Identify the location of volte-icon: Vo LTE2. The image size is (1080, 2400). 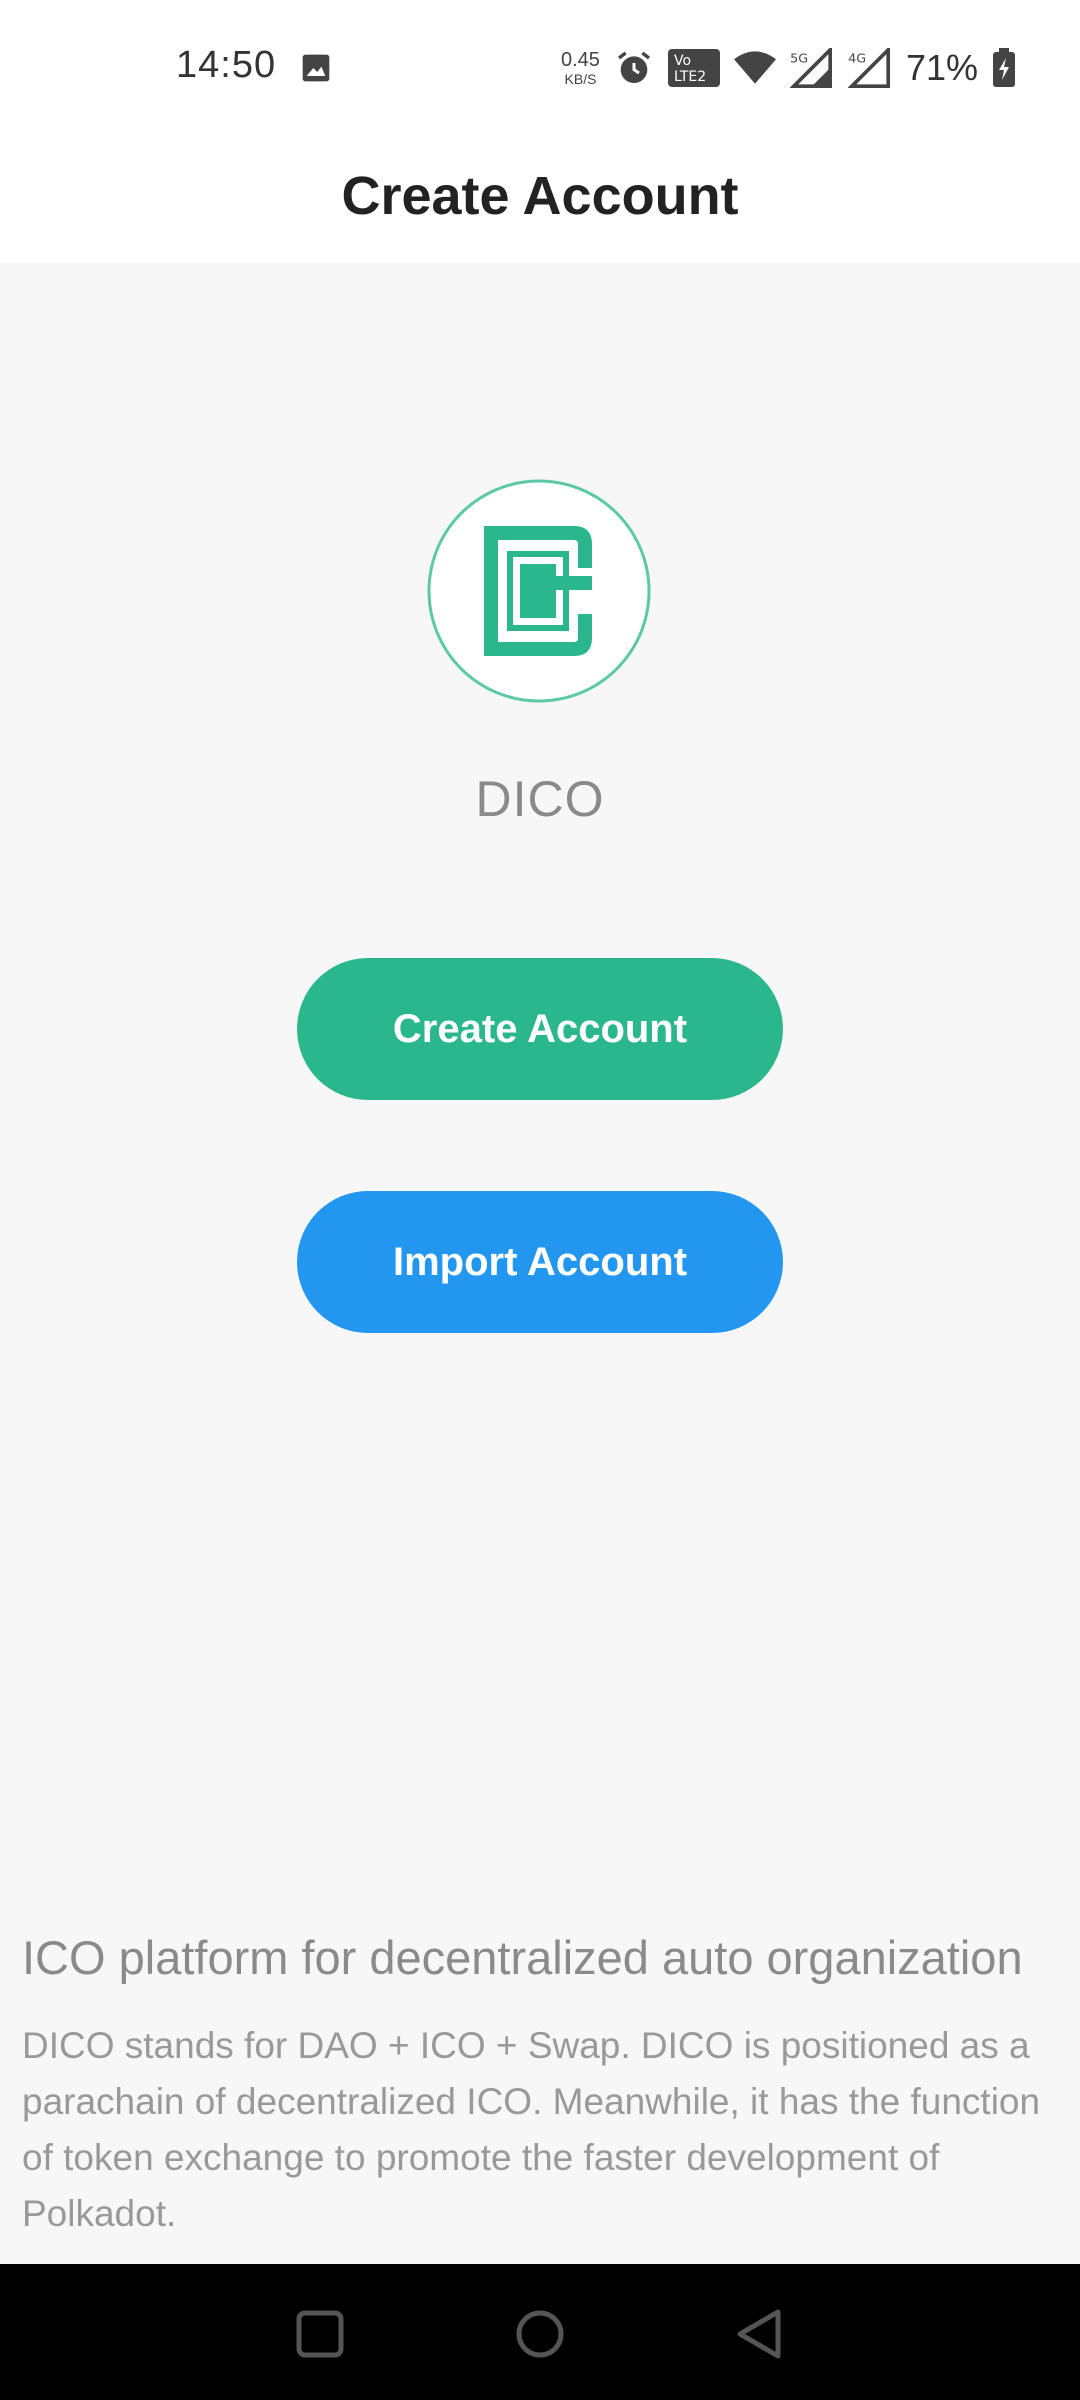
(693, 68).